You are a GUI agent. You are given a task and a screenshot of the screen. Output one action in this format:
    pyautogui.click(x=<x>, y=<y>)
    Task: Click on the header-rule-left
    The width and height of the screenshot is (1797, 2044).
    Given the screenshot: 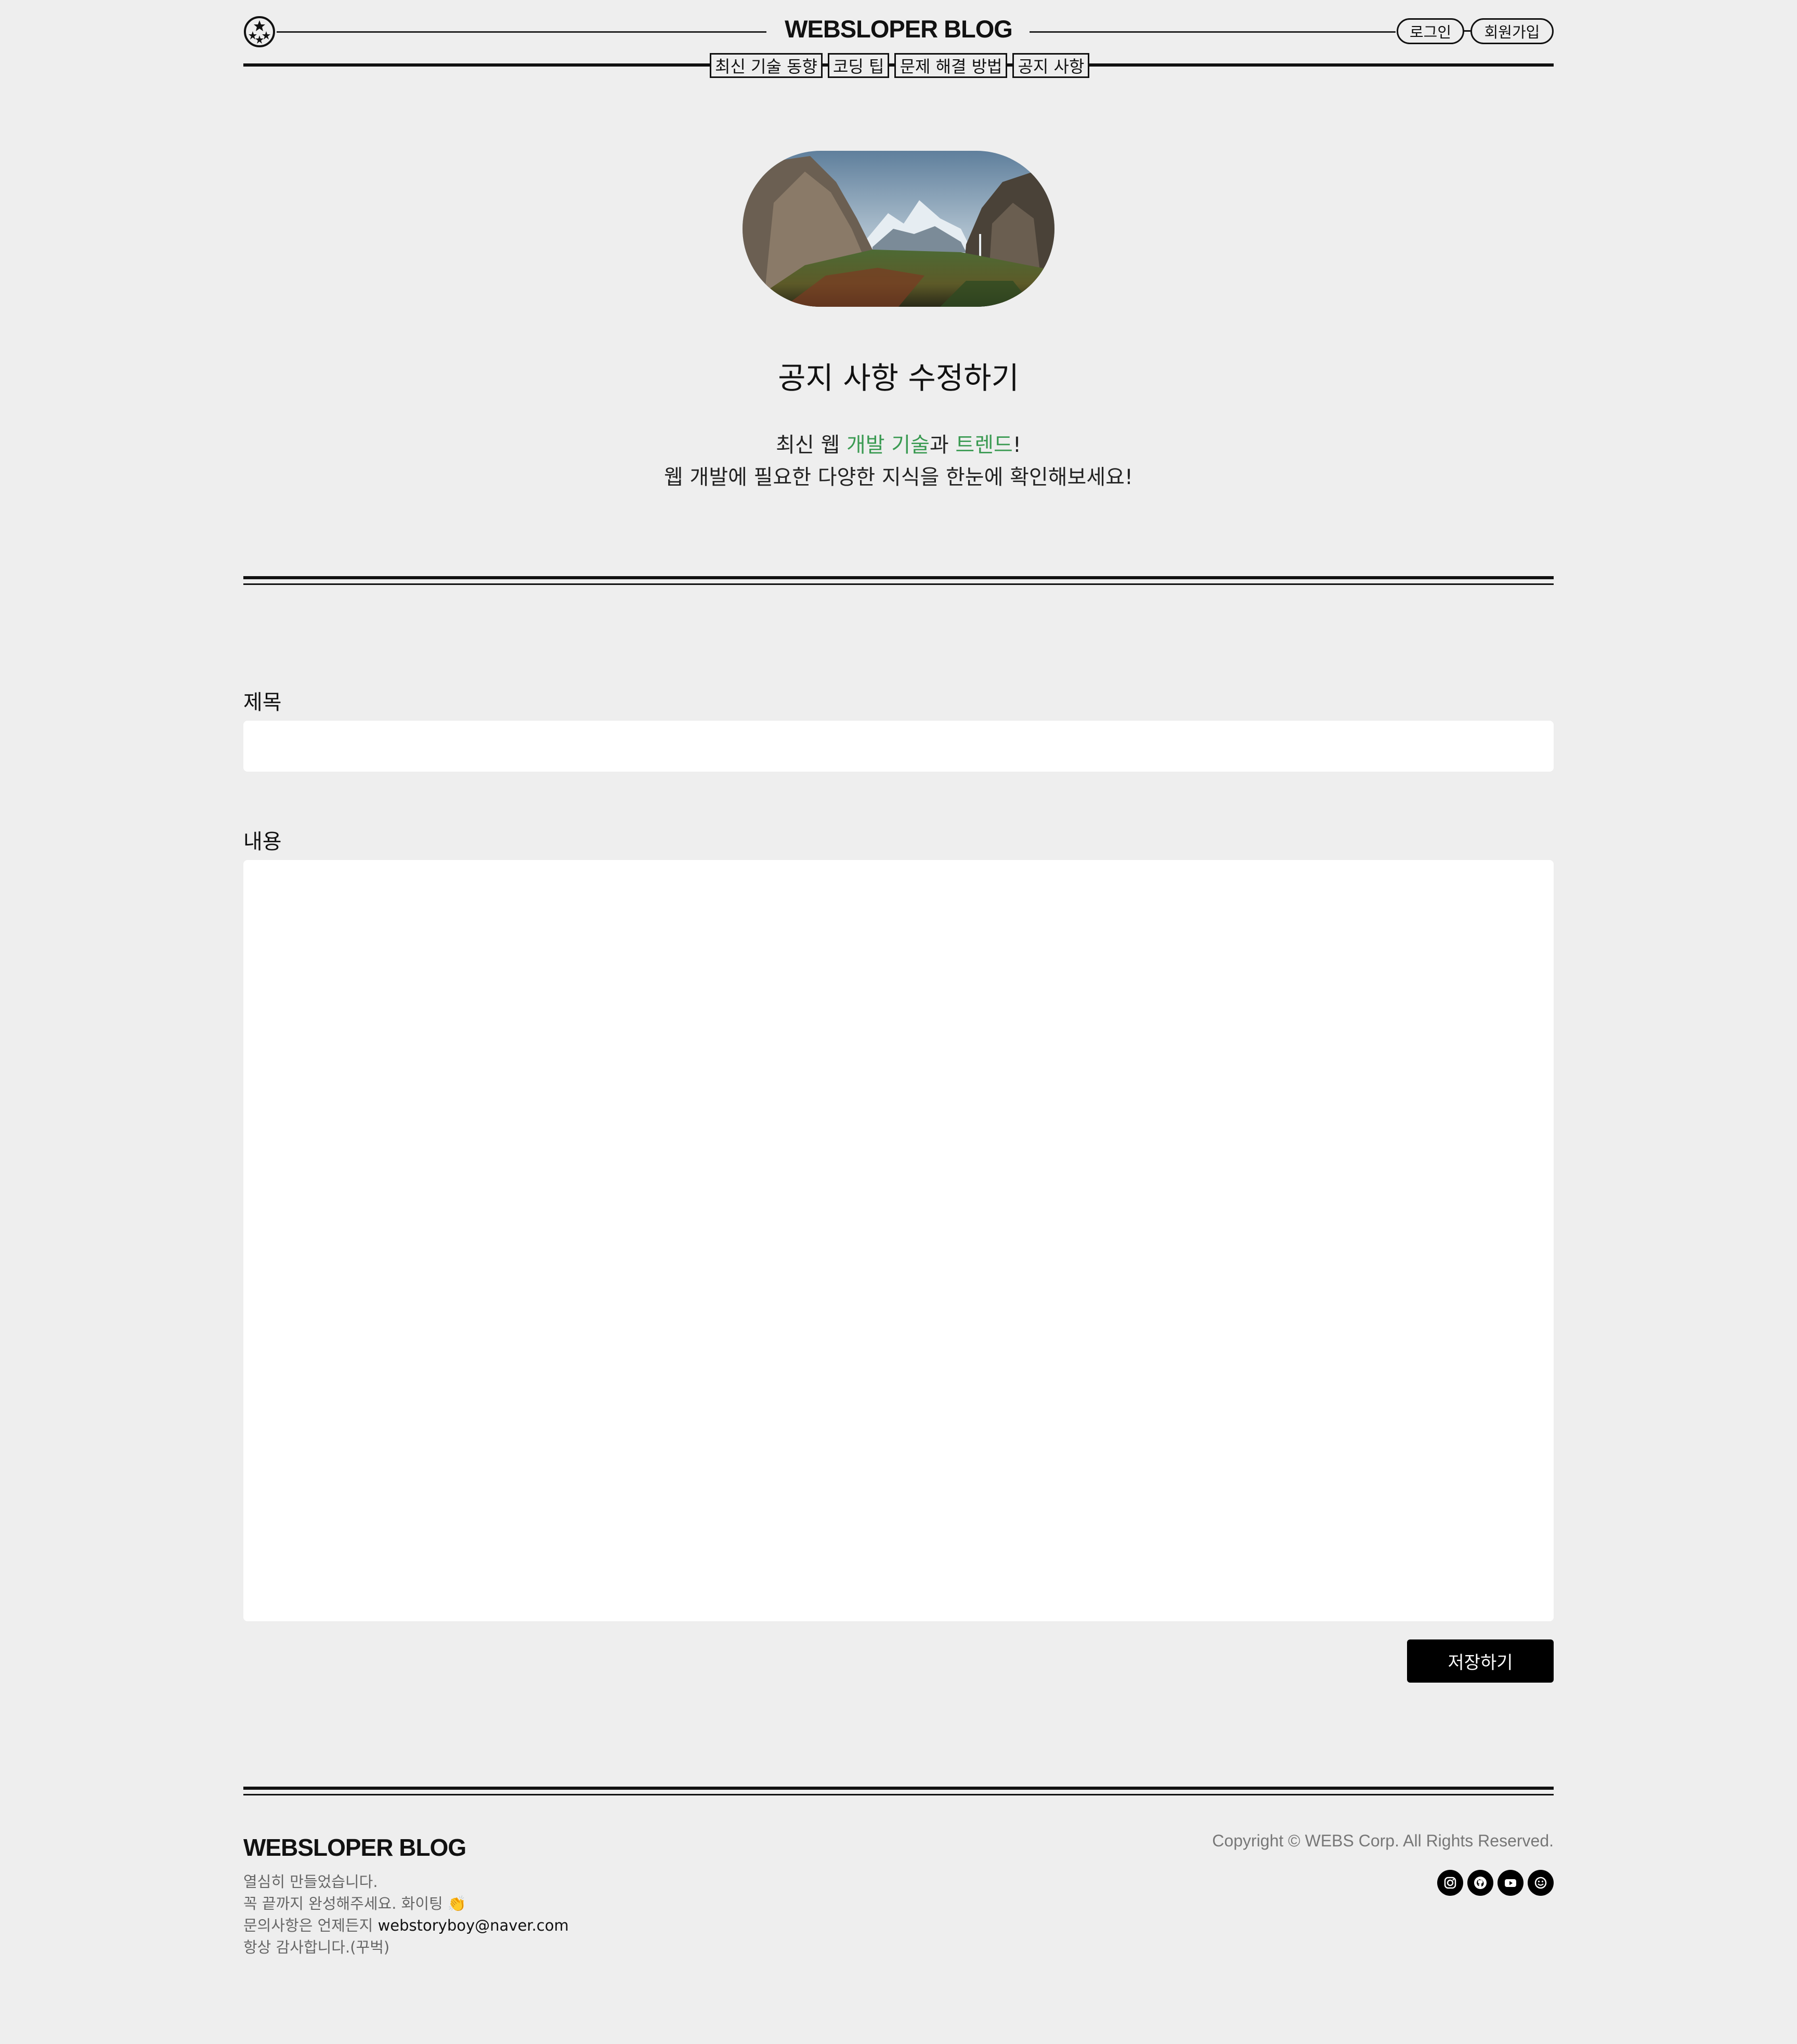 What is the action you would take?
    pyautogui.click(x=521, y=32)
    